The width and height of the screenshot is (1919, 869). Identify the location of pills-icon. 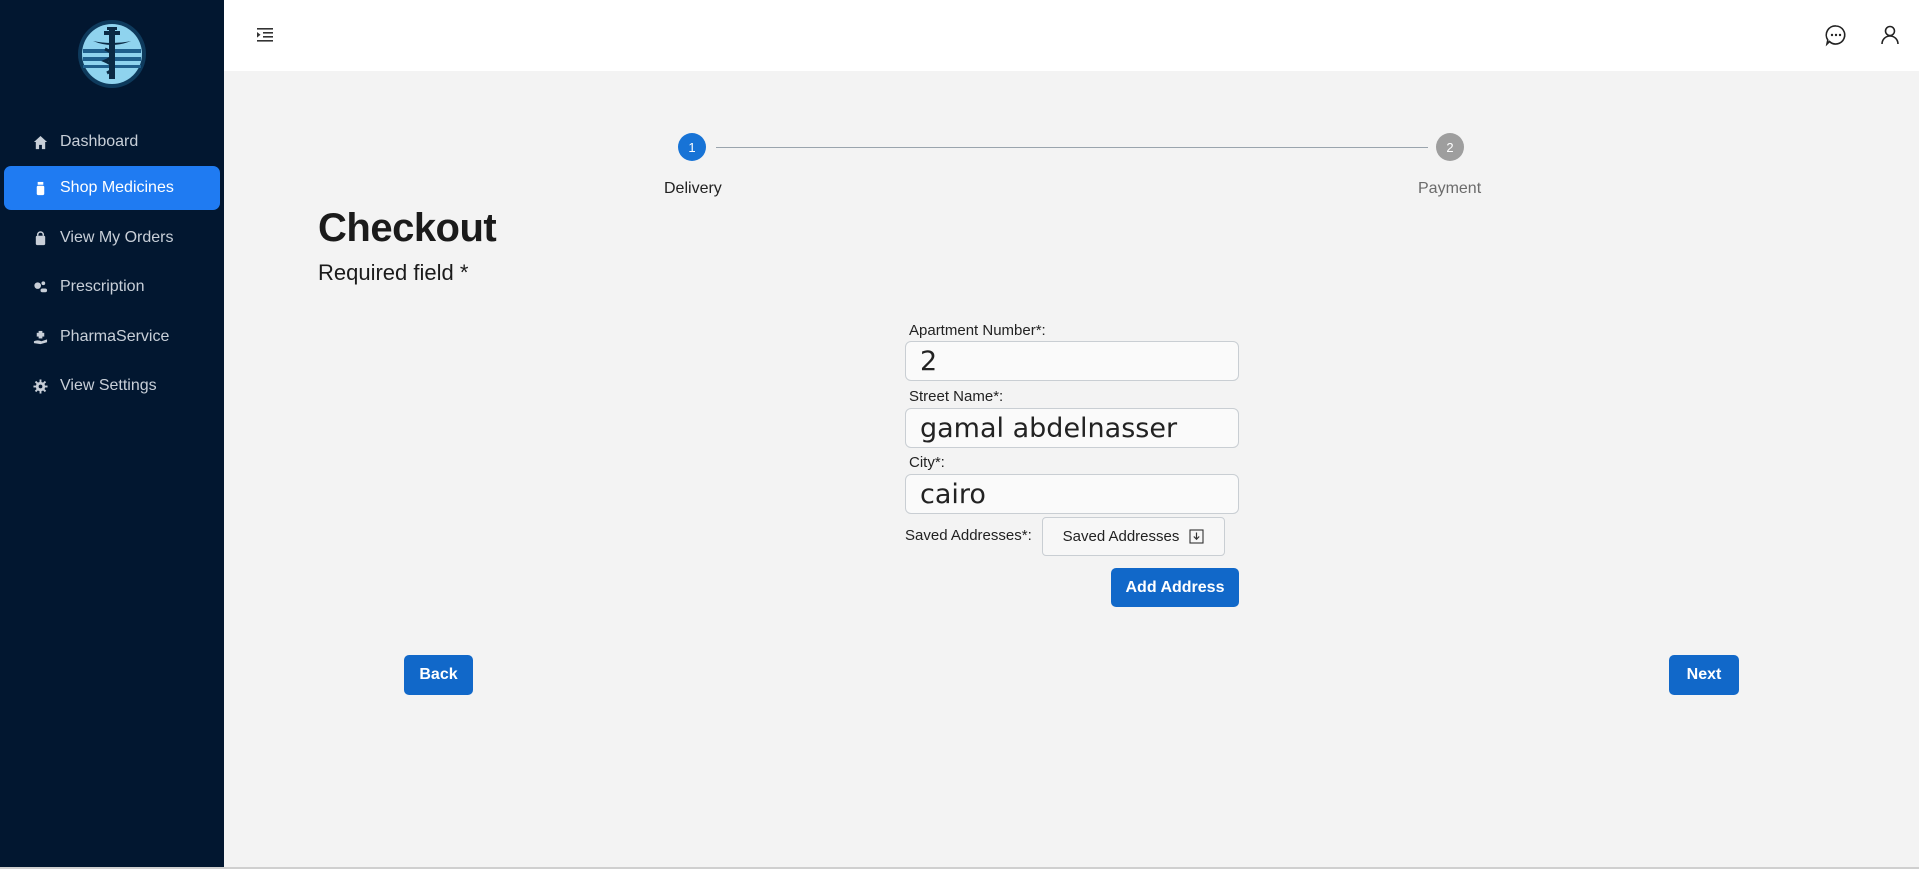
(40, 287).